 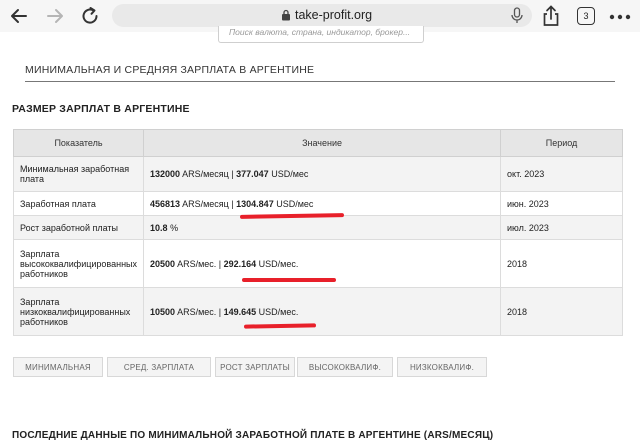 What do you see at coordinates (561, 227) in the screenshot?
I see `period-cell: июл. 2023` at bounding box center [561, 227].